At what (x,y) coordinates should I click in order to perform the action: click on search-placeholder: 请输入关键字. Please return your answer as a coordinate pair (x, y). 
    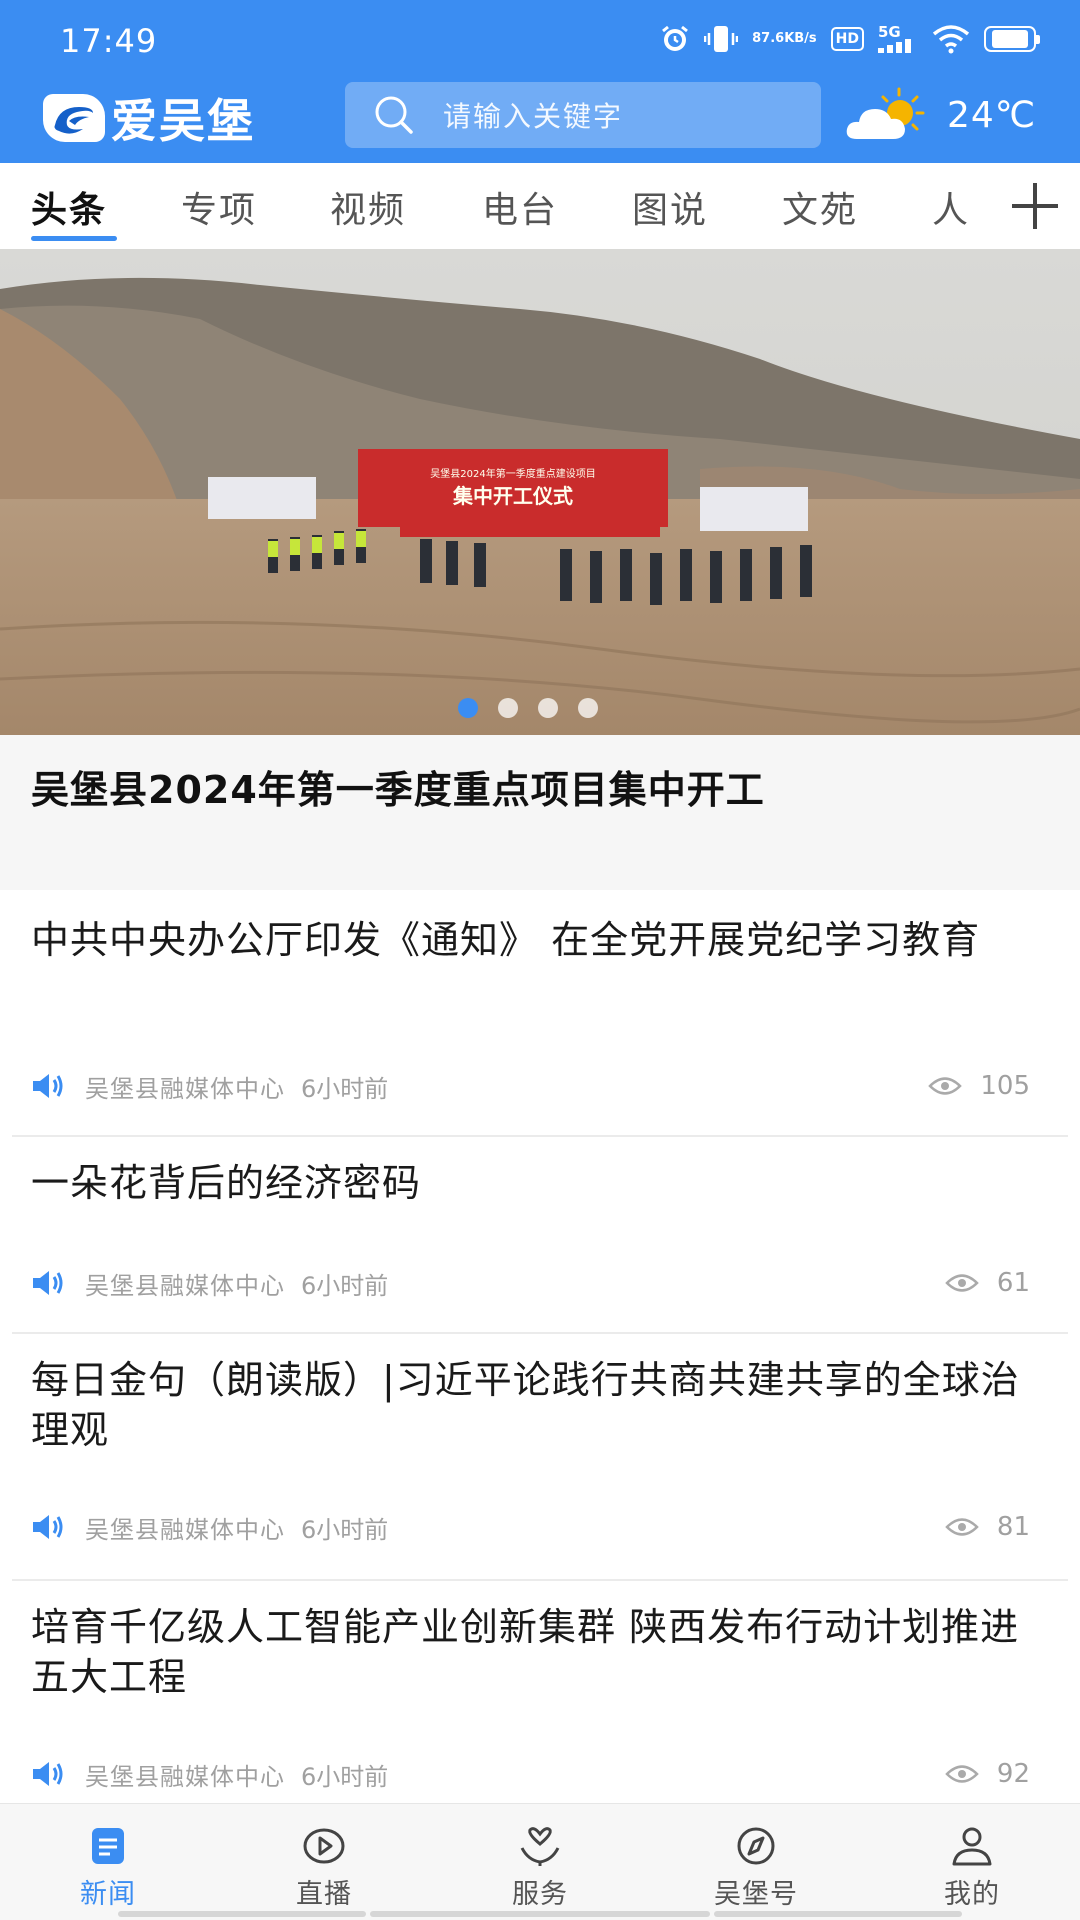
    Looking at the image, I should click on (533, 116).